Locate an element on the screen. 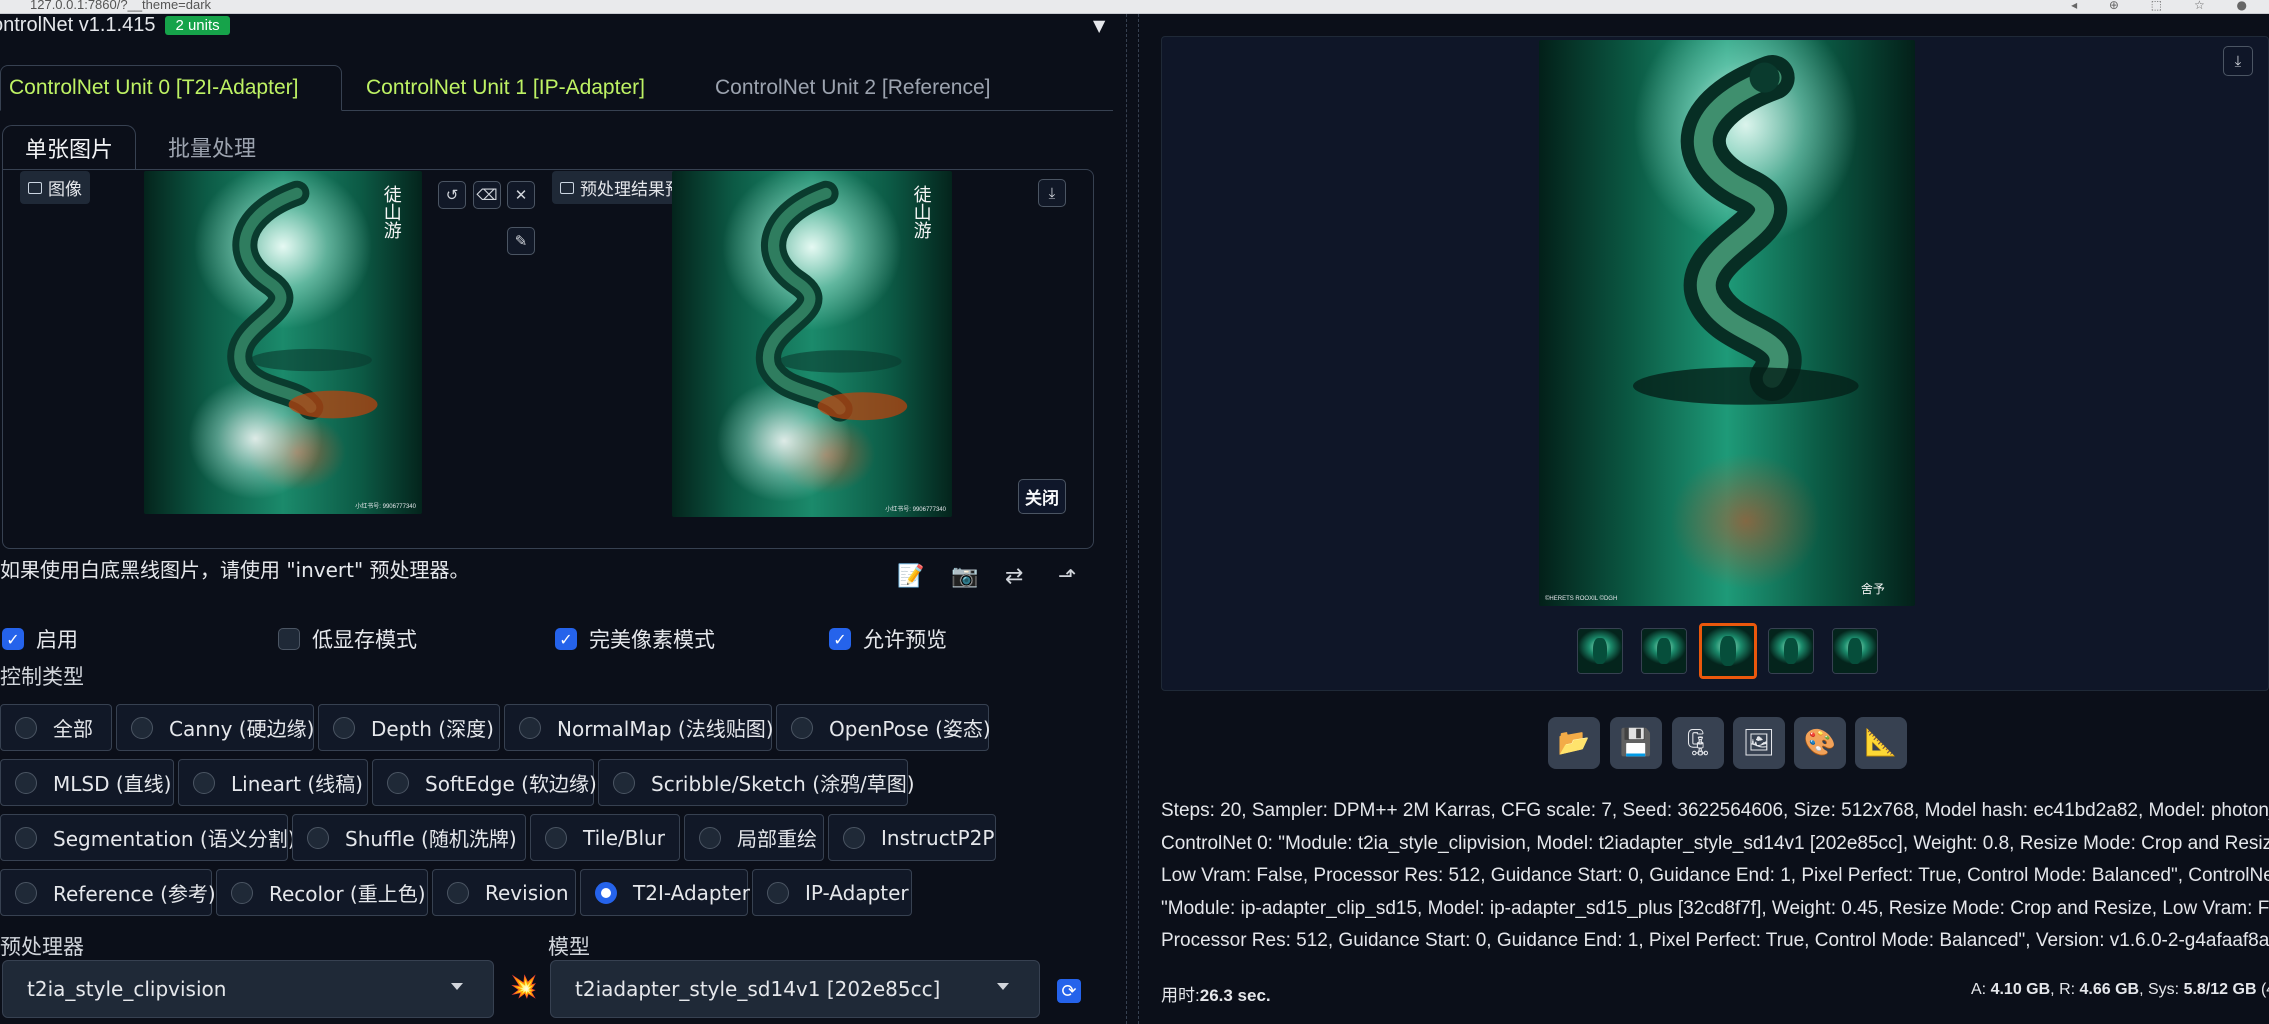  image-icon is located at coordinates (35, 187).